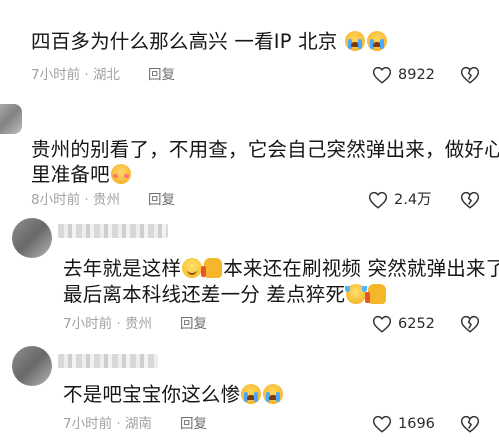 This screenshot has width=499, height=444. What do you see at coordinates (416, 424) in the screenshot?
I see `like-count: 1696` at bounding box center [416, 424].